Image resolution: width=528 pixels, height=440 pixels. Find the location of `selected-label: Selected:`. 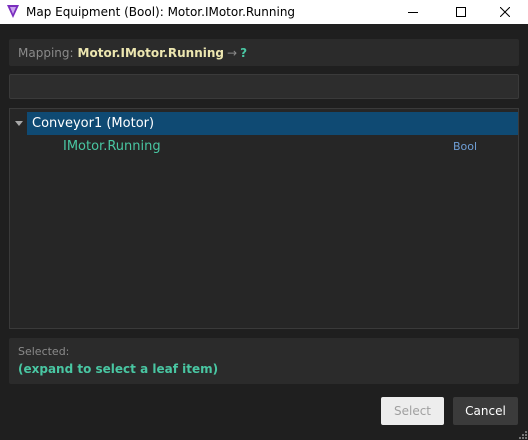

selected-label: Selected: is located at coordinates (44, 351).